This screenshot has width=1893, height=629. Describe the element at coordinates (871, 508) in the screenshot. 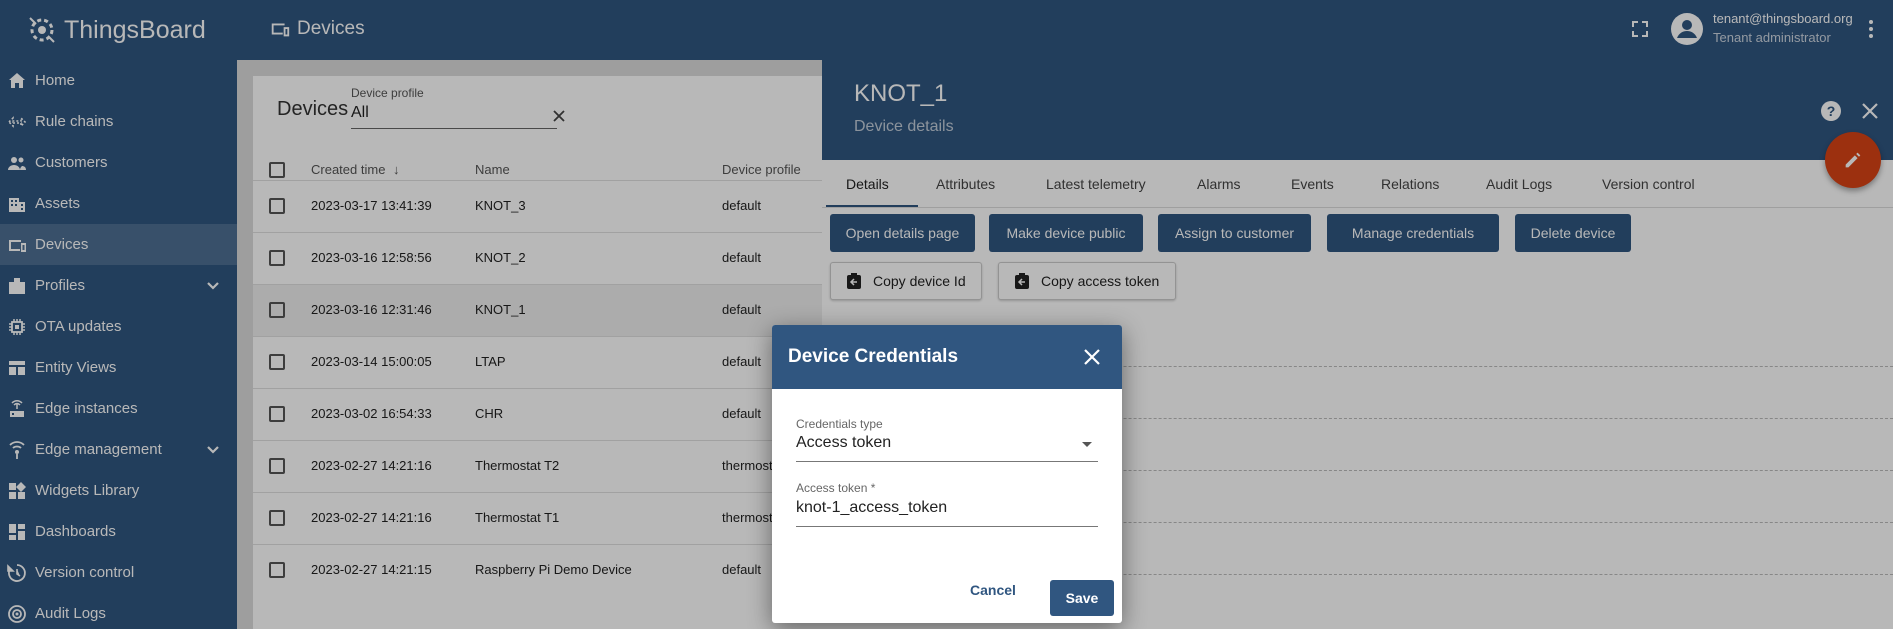

I see `access-token-input: knot-1_access_token` at that location.